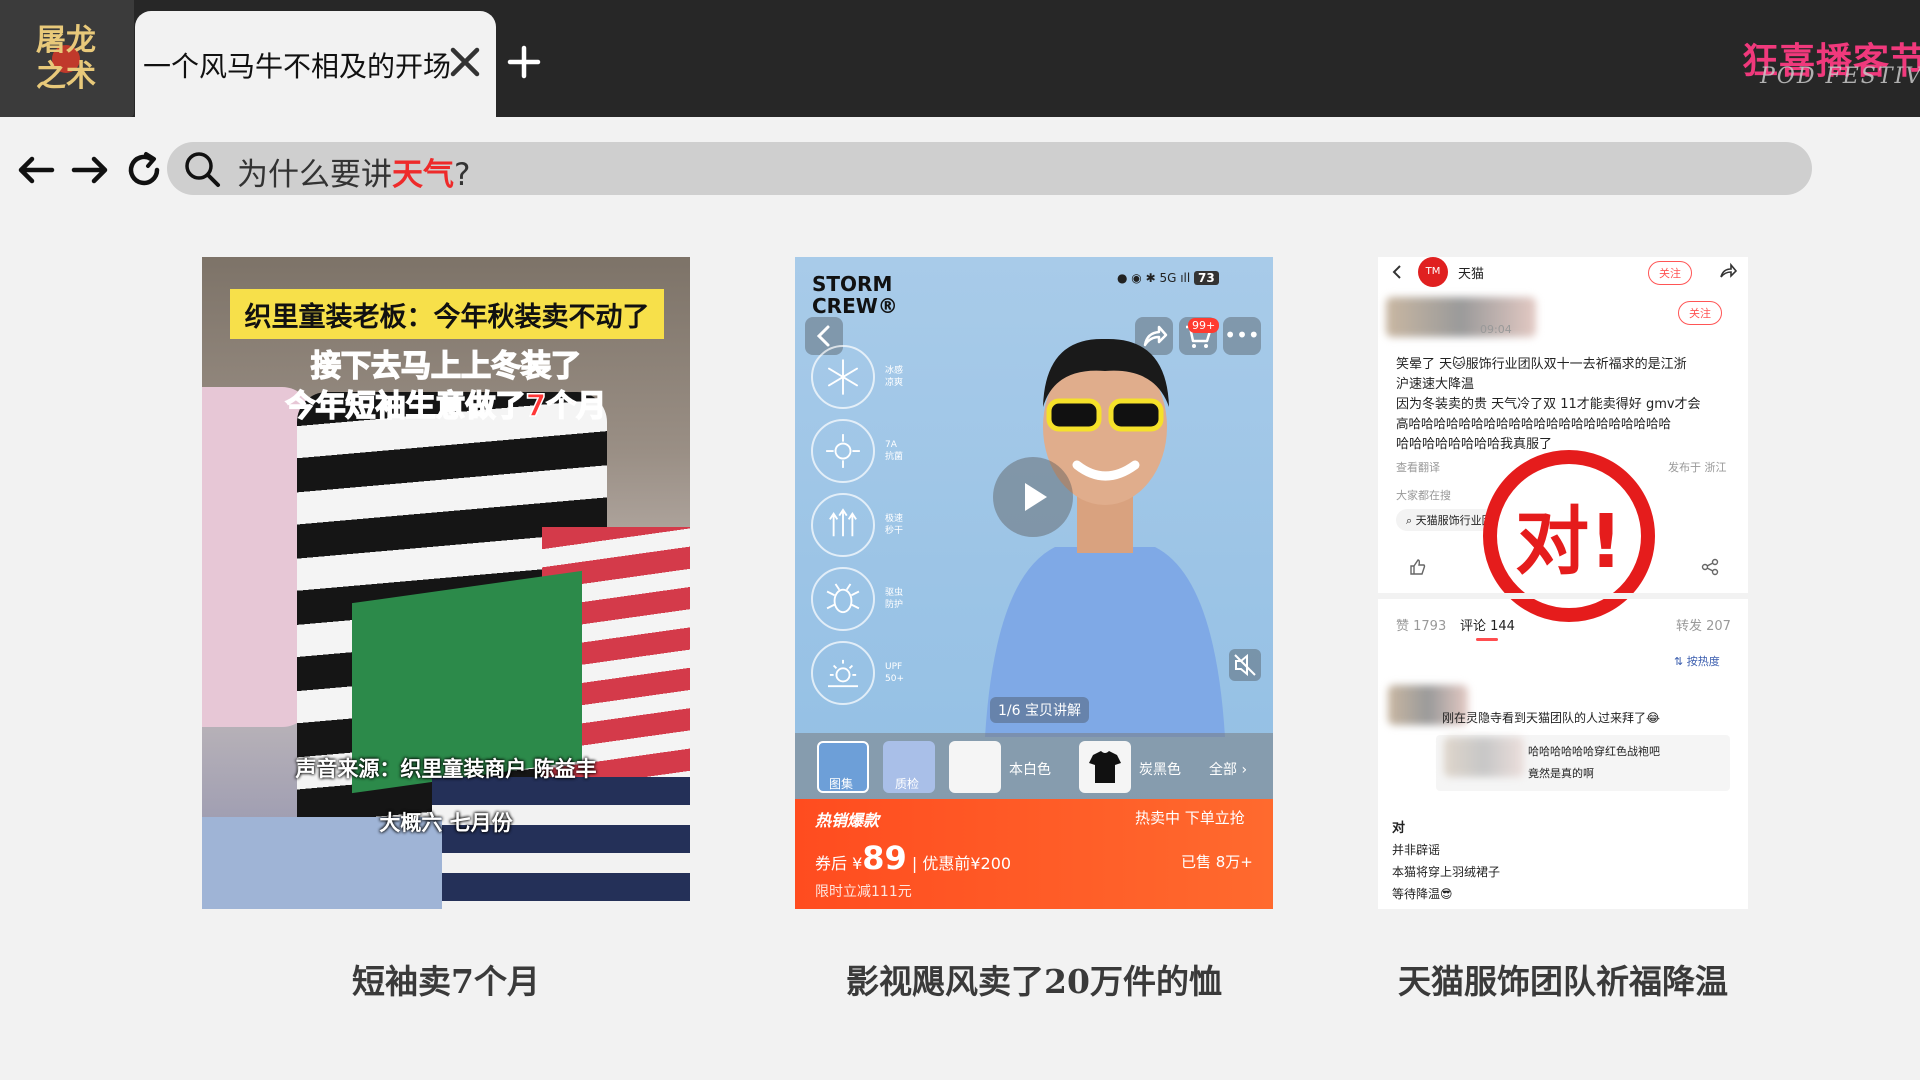 The image size is (1920, 1080). I want to click on sun-uv-icon, so click(843, 673).